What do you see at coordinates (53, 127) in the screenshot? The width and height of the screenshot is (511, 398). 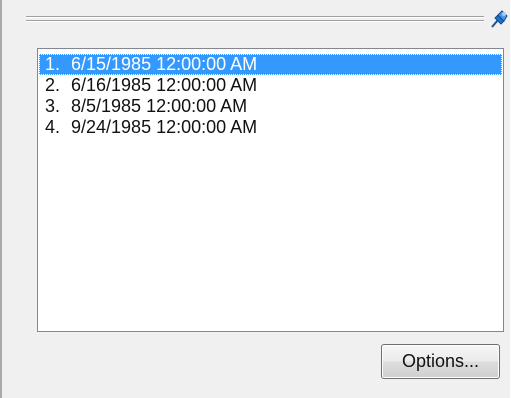 I see `list-item-number: 4.` at bounding box center [53, 127].